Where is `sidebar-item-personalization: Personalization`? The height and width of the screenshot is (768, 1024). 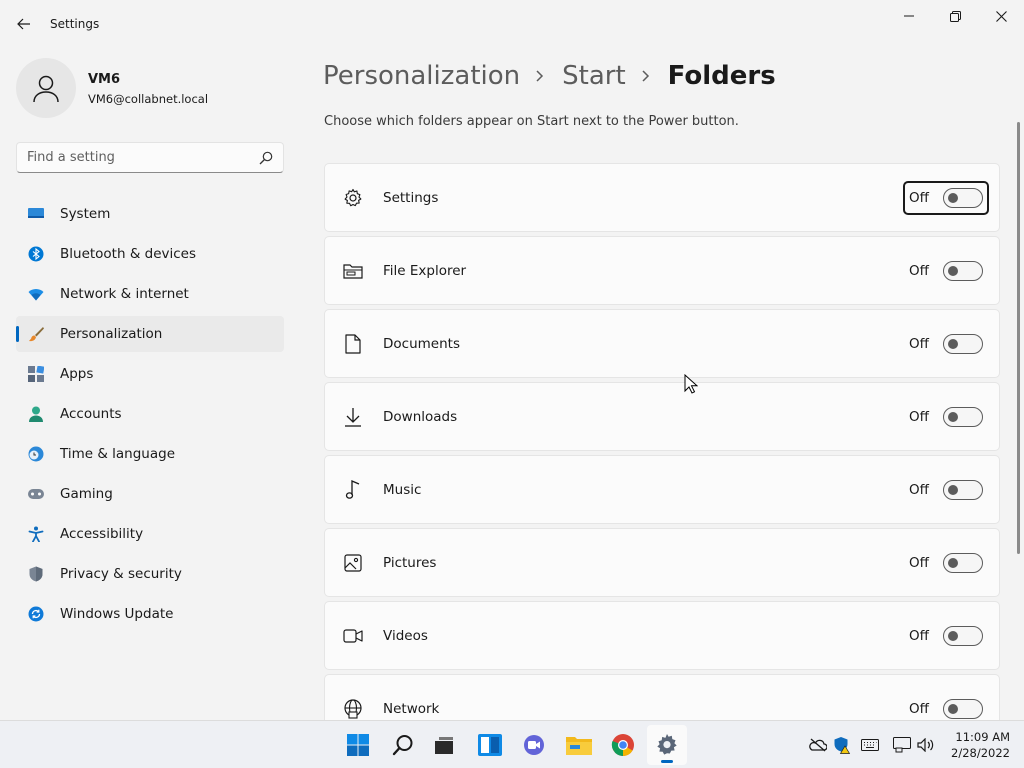 sidebar-item-personalization: Personalization is located at coordinates (150, 334).